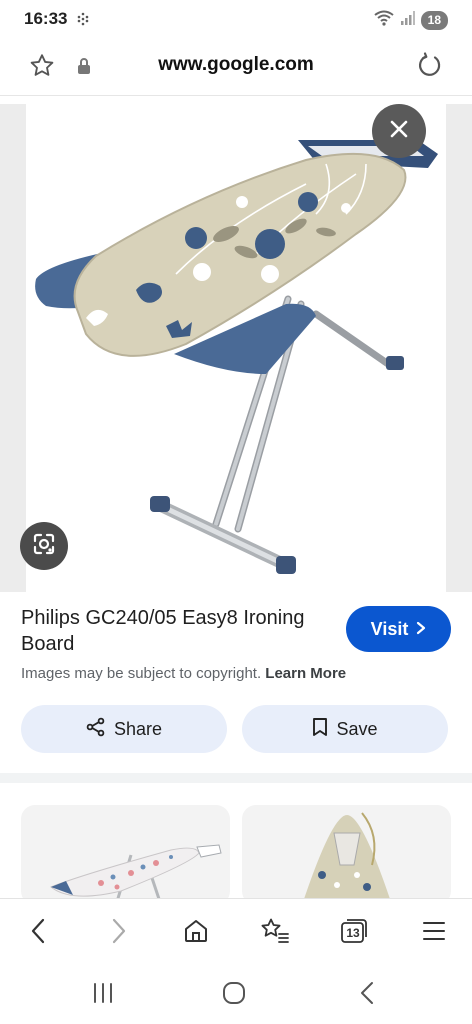 Image resolution: width=472 pixels, height=1024 pixels. What do you see at coordinates (196, 931) in the screenshot?
I see `home-icon` at bounding box center [196, 931].